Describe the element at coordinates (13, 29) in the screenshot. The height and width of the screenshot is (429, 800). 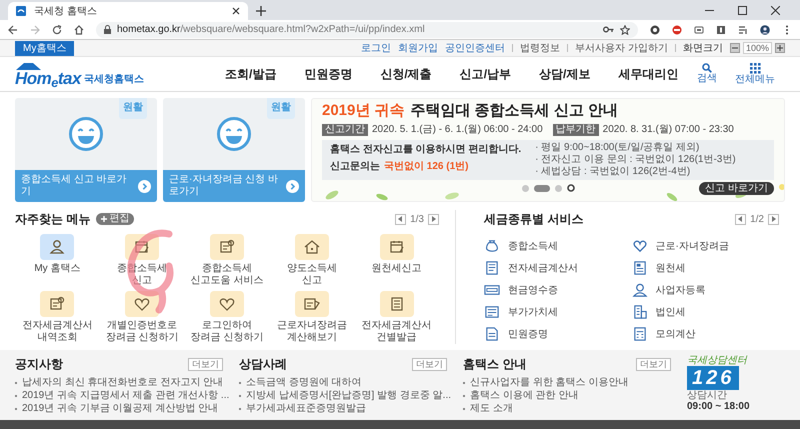
I see `back-icon` at that location.